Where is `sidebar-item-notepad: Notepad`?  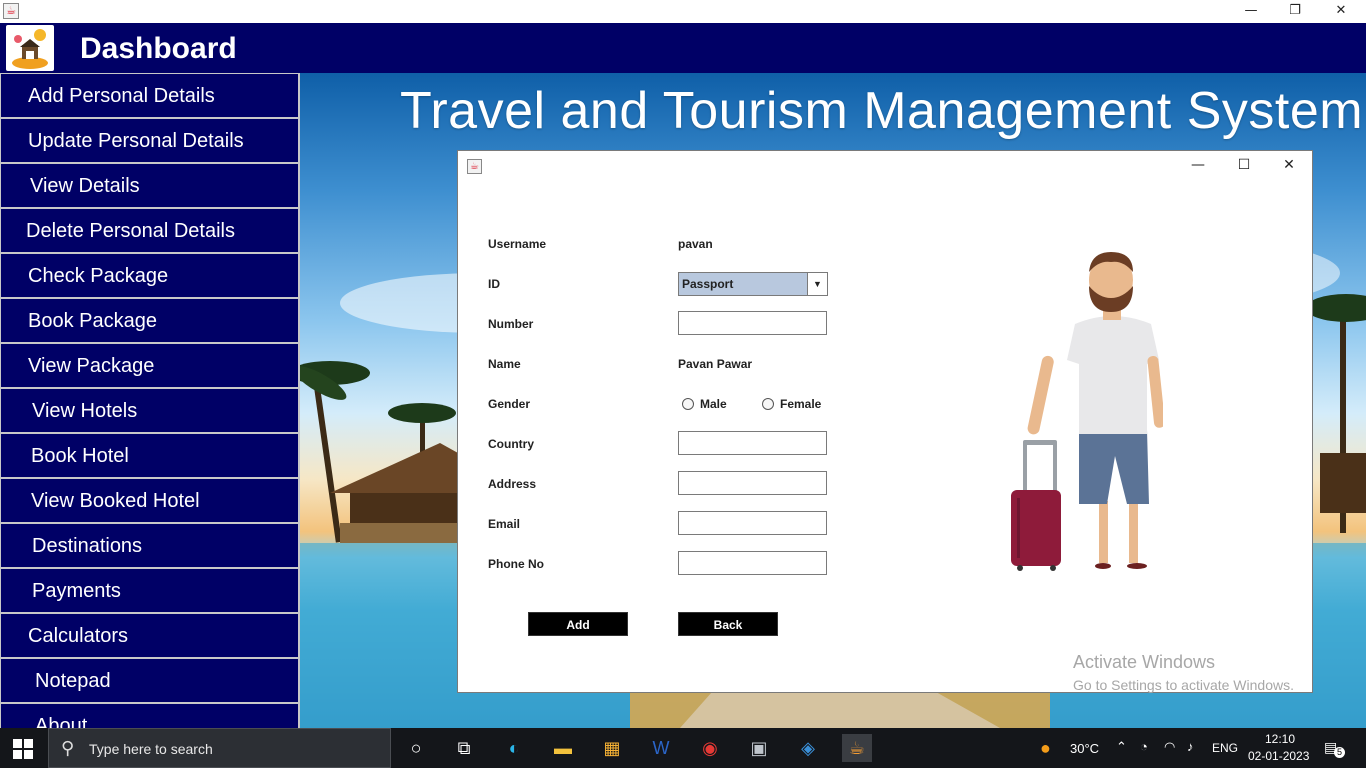
sidebar-item-notepad: Notepad is located at coordinates (150, 680).